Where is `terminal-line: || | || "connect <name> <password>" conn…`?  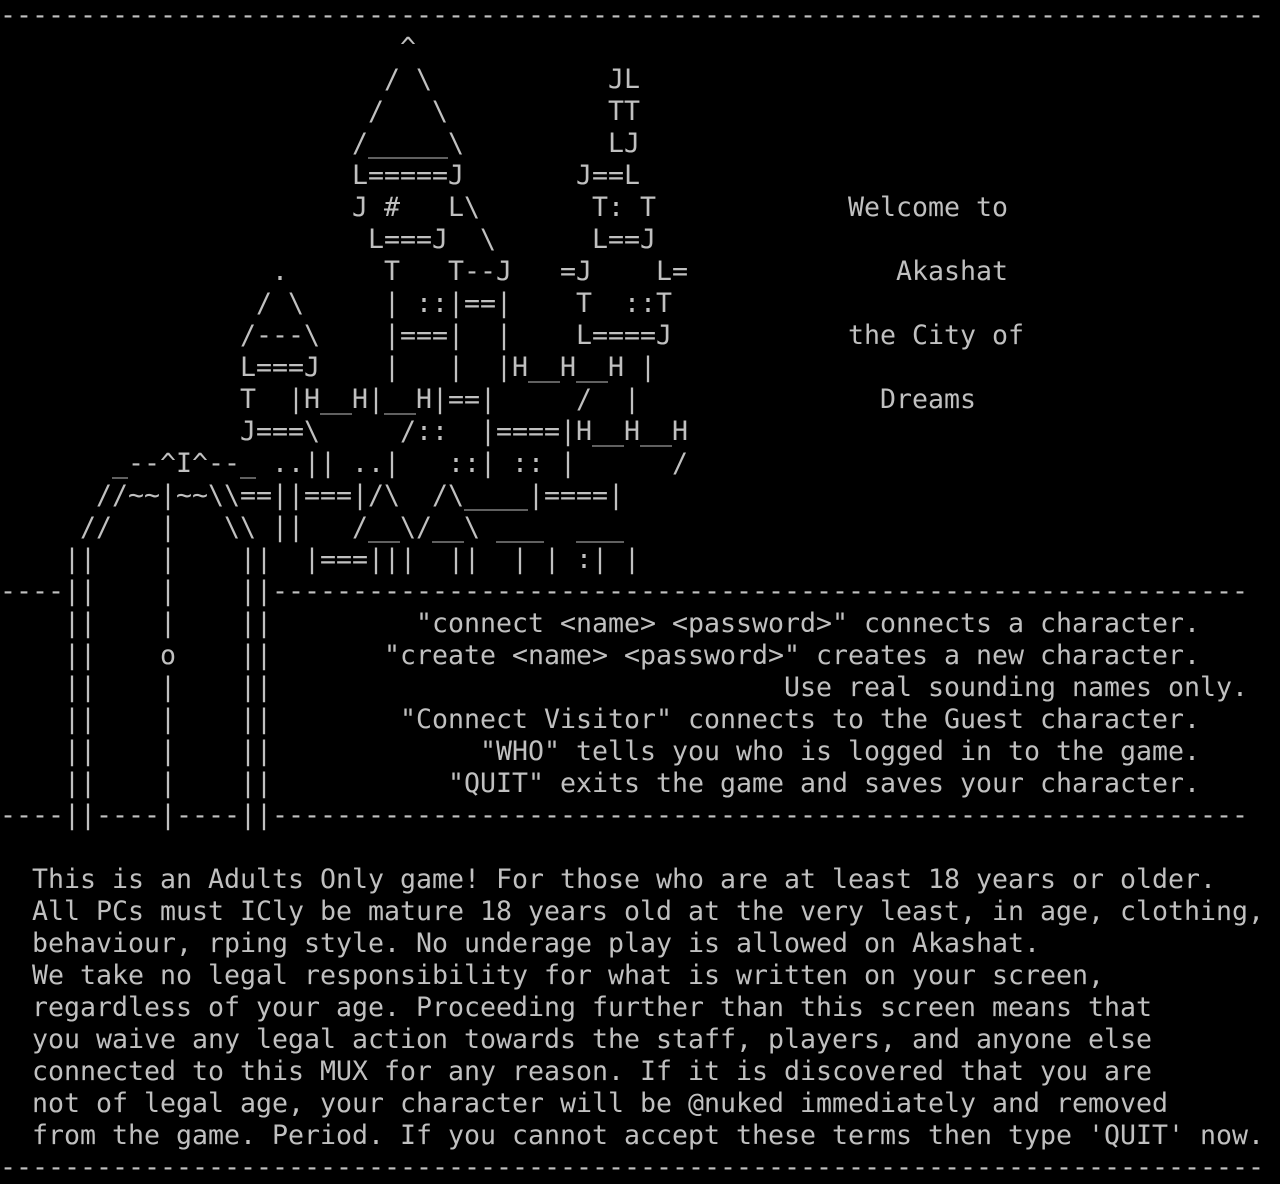
terminal-line: || | || "connect <name> <password>" conn… is located at coordinates (600, 623).